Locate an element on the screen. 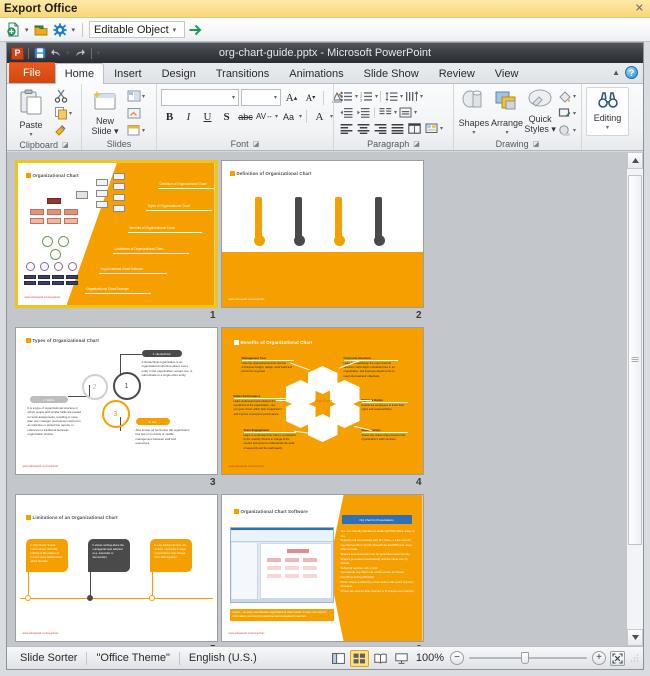  columns-2-button is located at coordinates (414, 128).